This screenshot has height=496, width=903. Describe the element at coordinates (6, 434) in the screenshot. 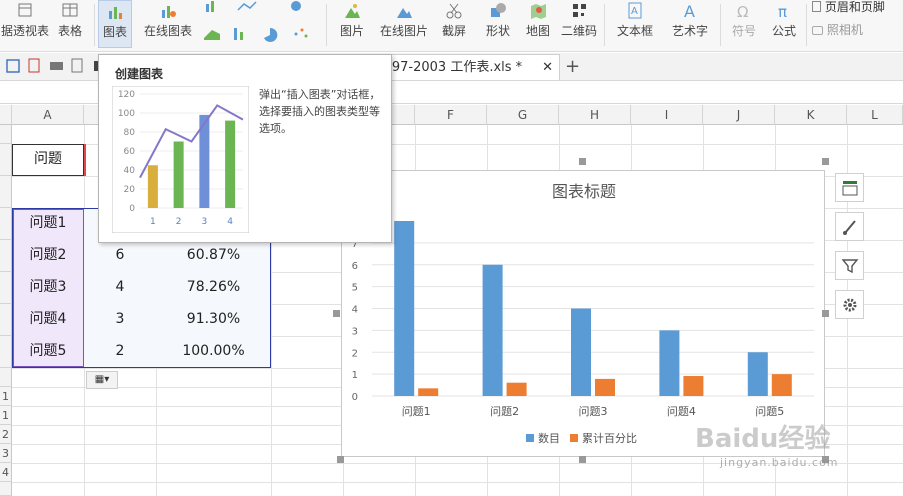

I see `row-header: 2` at that location.